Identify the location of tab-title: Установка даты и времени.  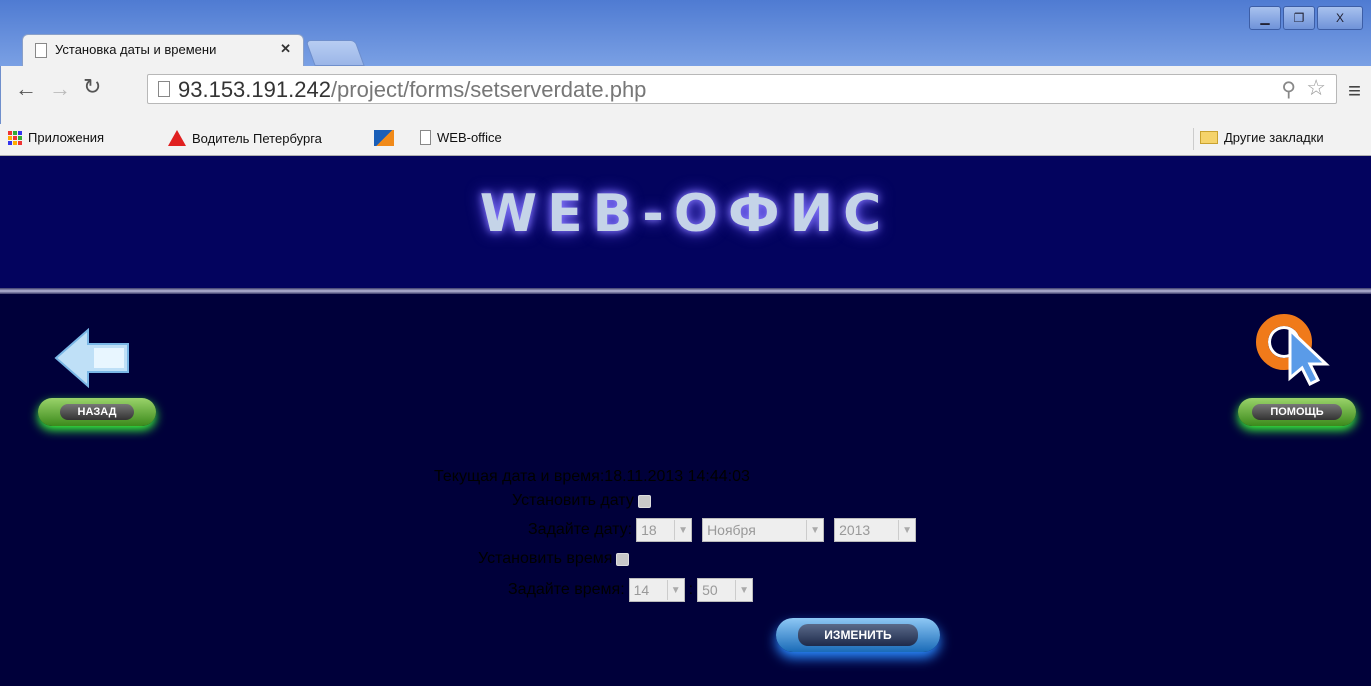
(136, 49).